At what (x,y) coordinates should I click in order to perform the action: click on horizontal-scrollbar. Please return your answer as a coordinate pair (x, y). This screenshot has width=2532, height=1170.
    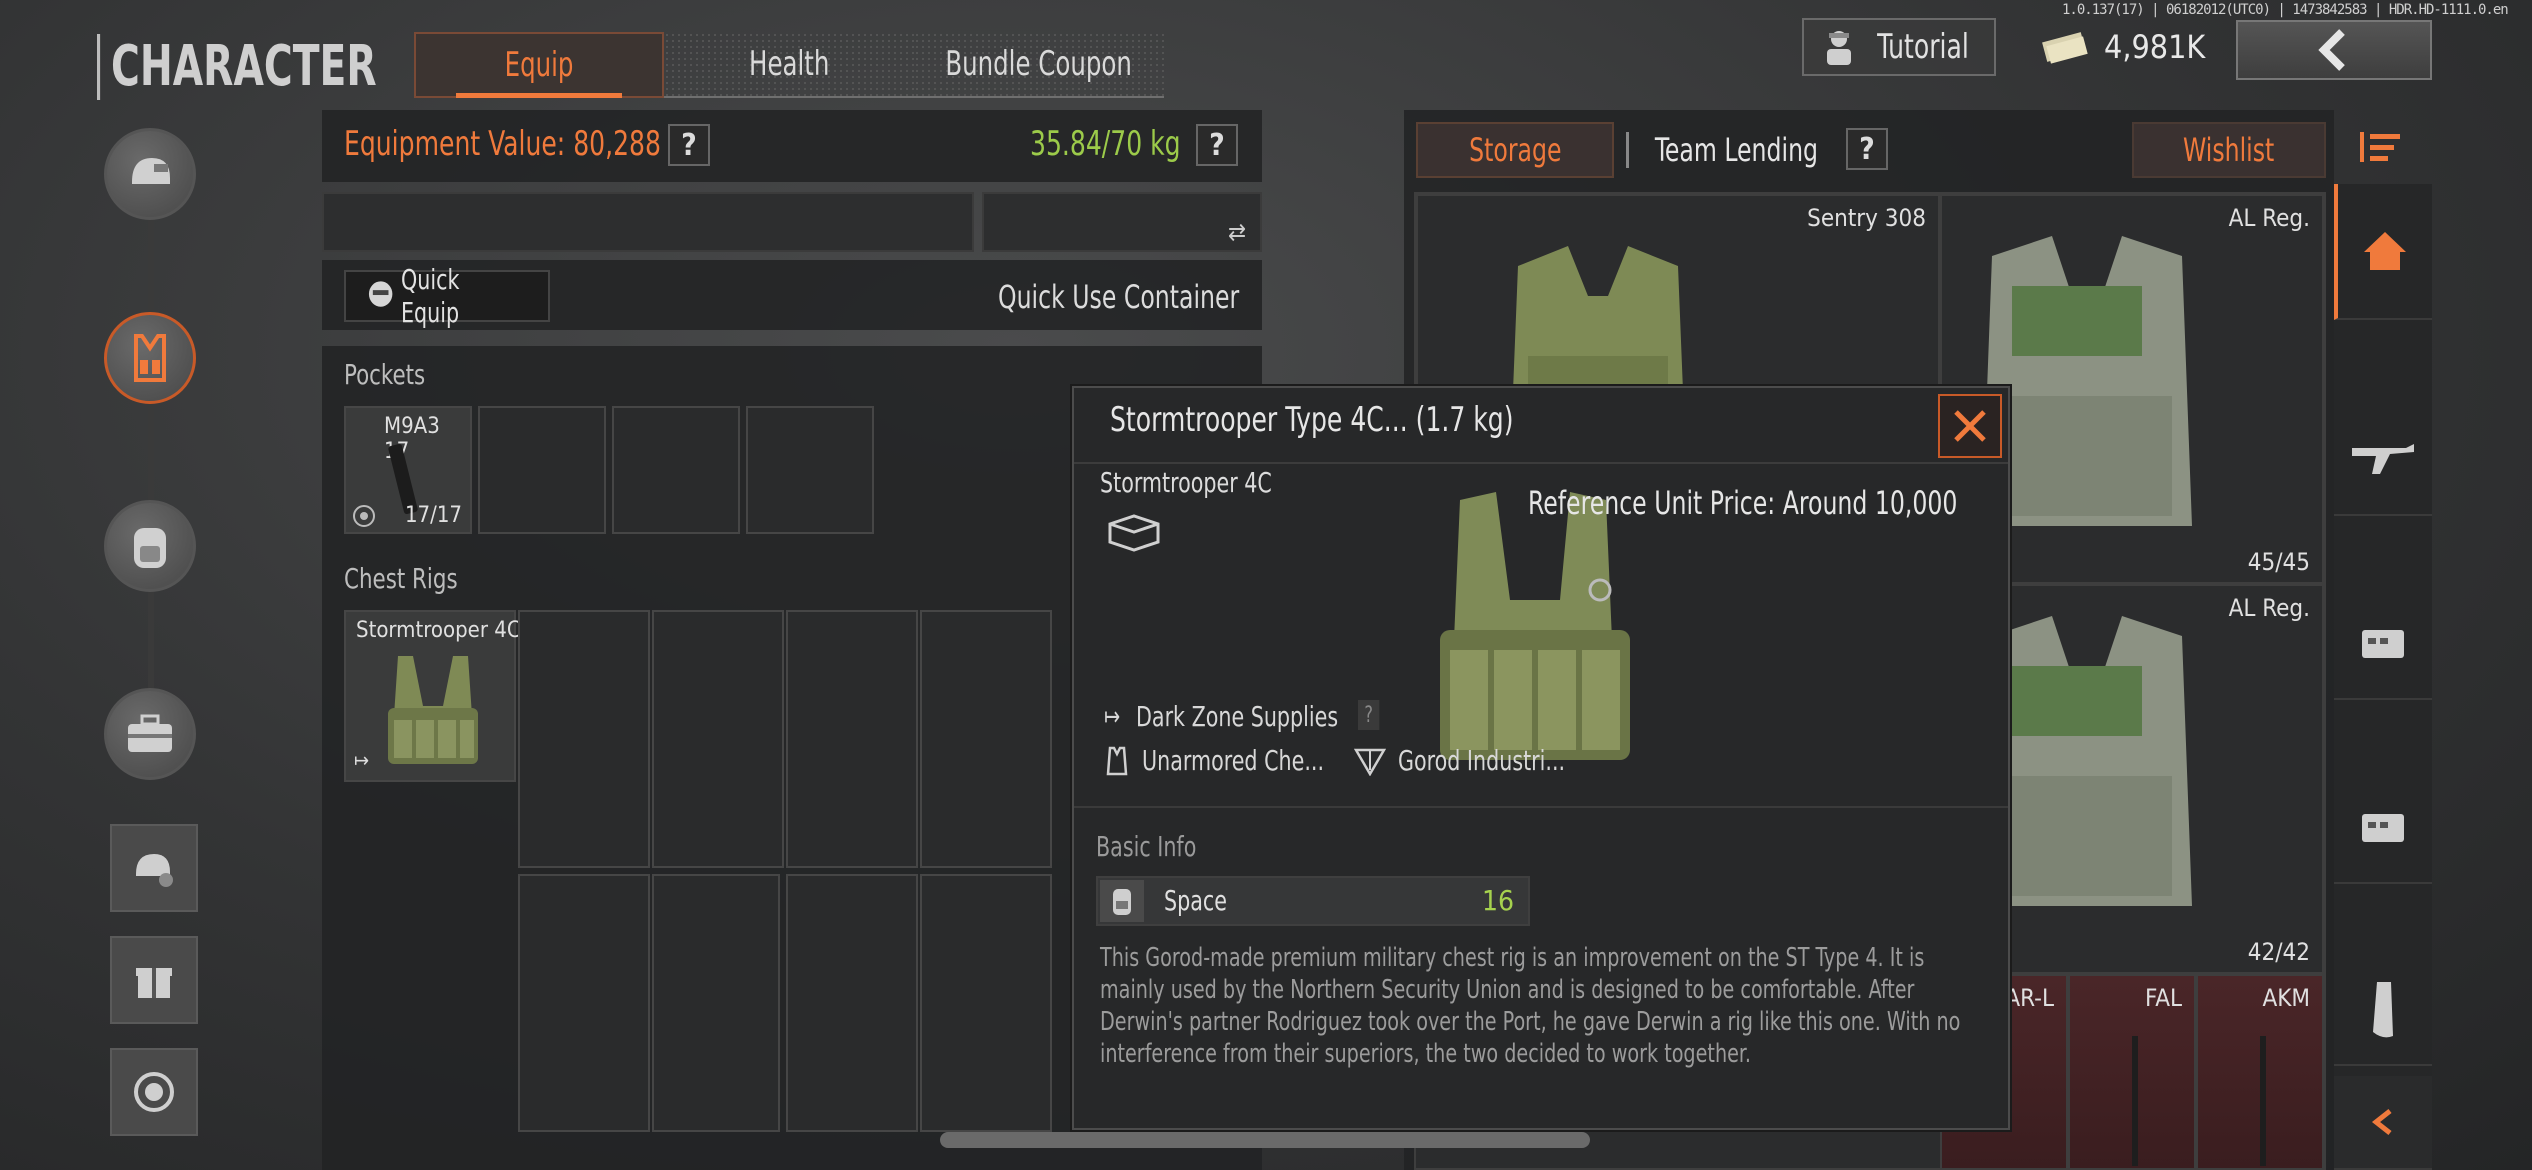
    Looking at the image, I should click on (1265, 1140).